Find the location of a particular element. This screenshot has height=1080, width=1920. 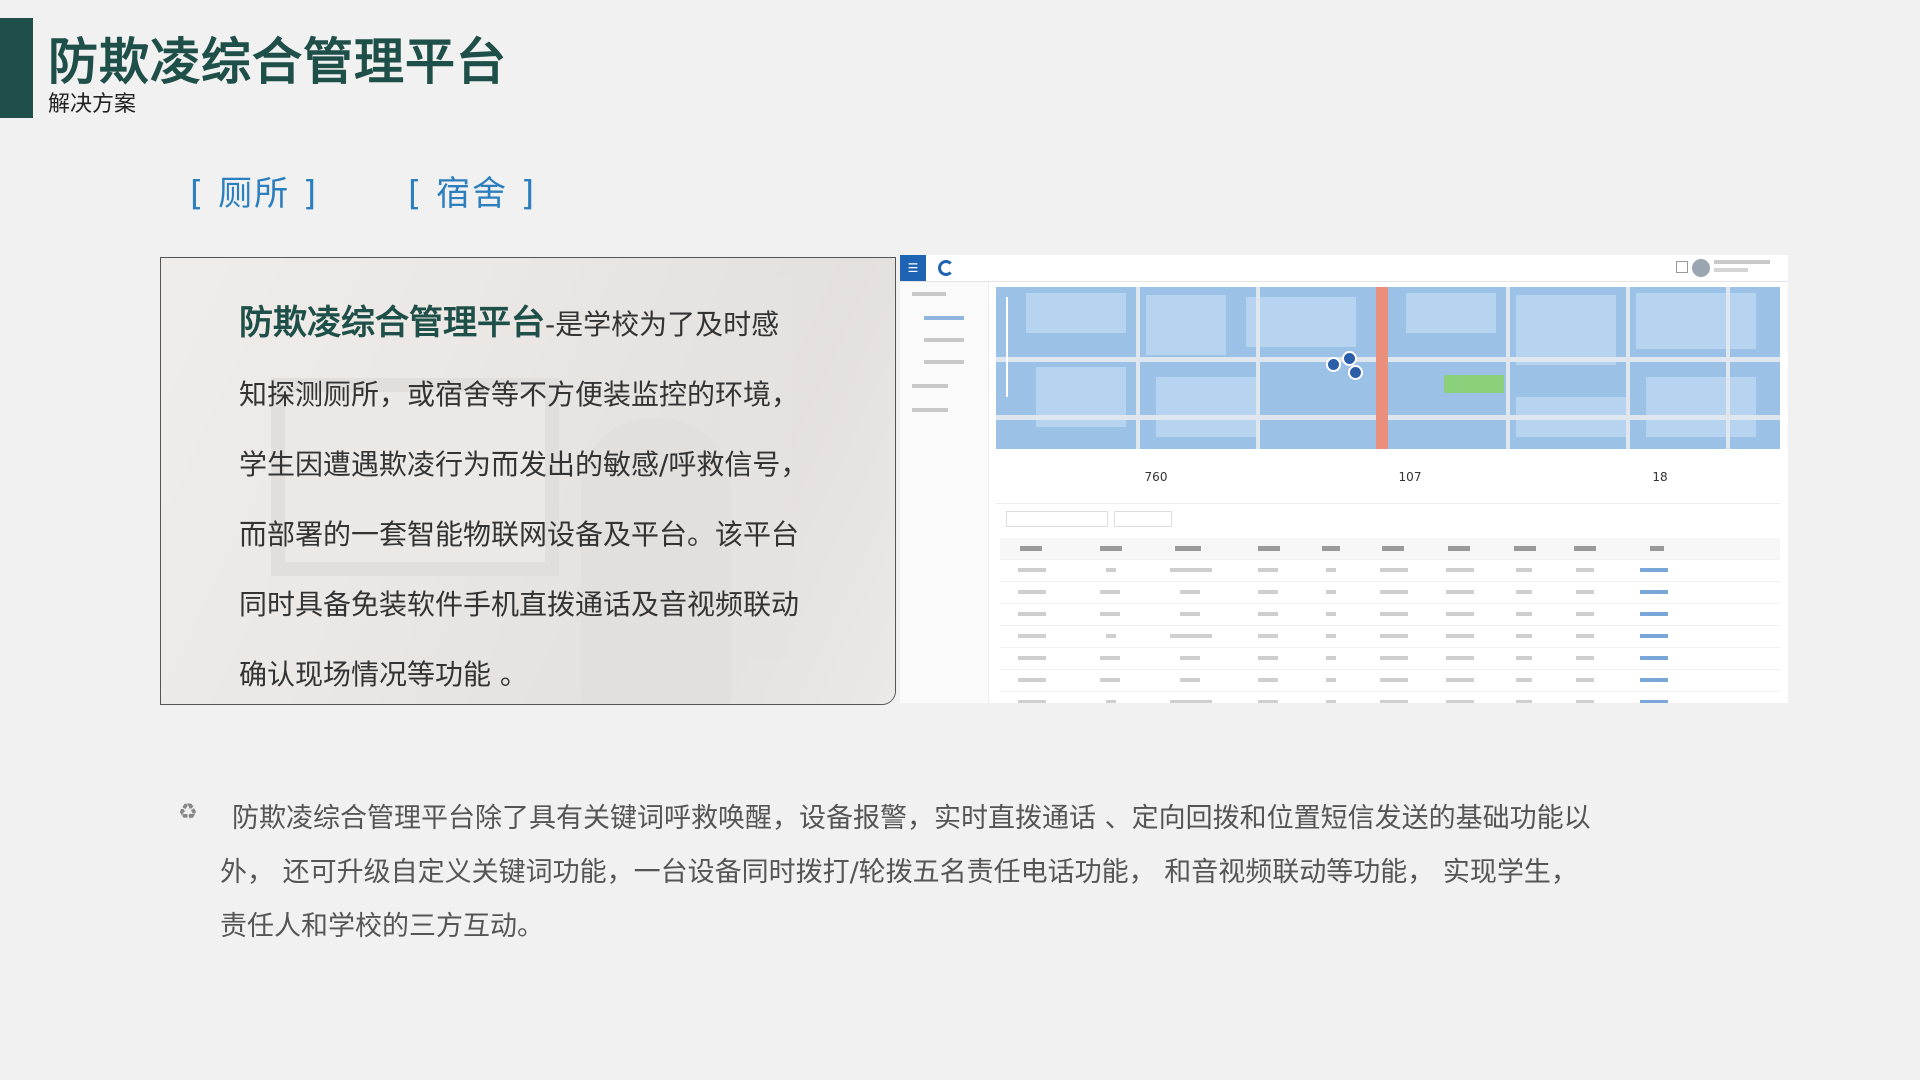

tab-toilet: [ 厕所 ] is located at coordinates (254, 190).